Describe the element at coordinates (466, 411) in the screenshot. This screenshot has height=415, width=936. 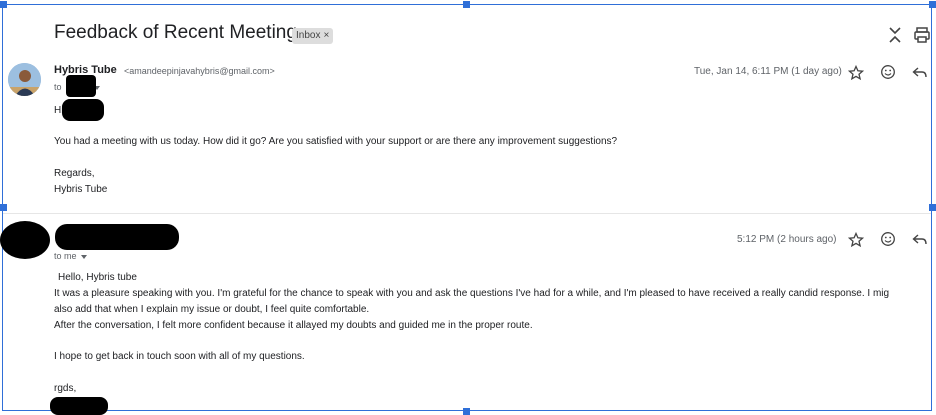
I see `resize-handle-bottom-center` at that location.